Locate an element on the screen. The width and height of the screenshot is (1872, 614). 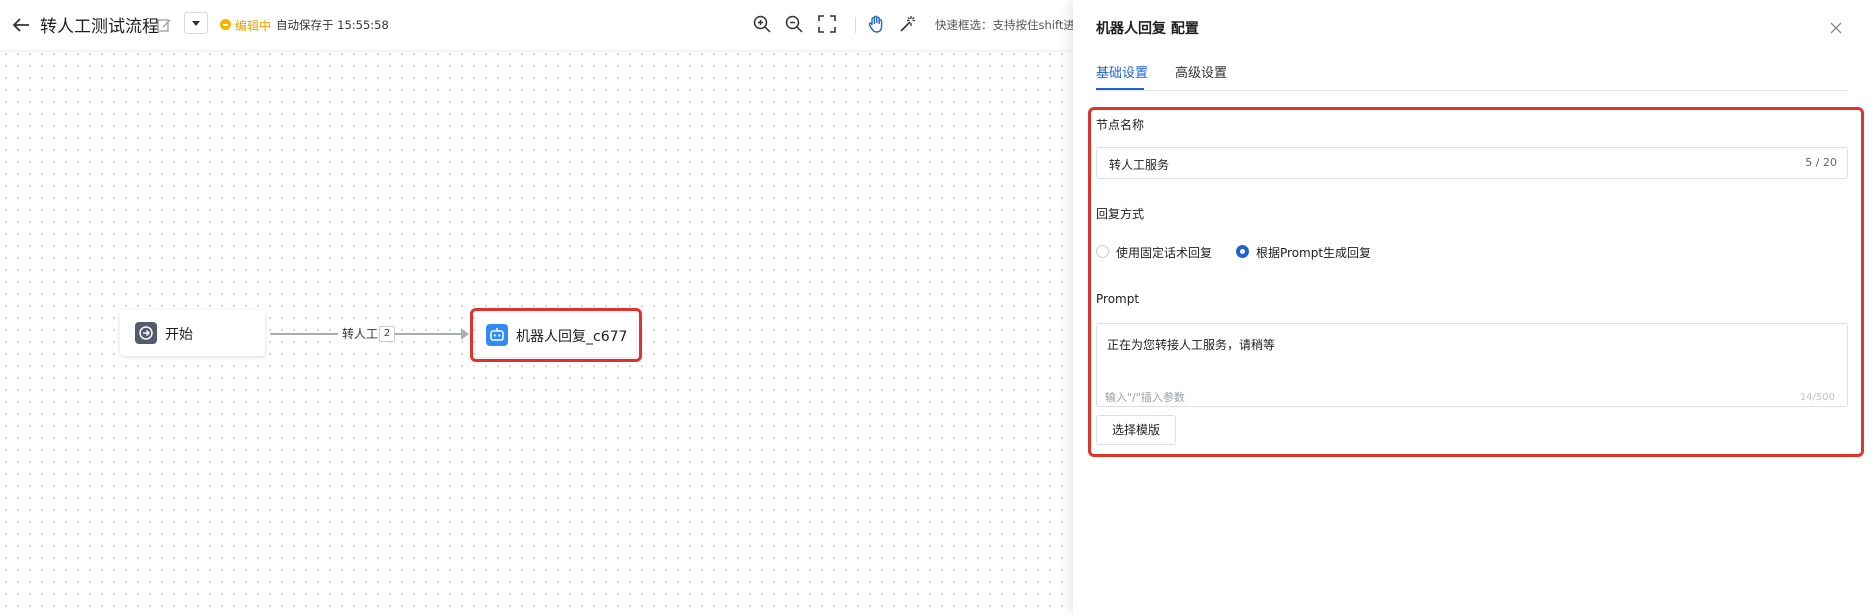
edge-arrowhead is located at coordinates (465, 334).